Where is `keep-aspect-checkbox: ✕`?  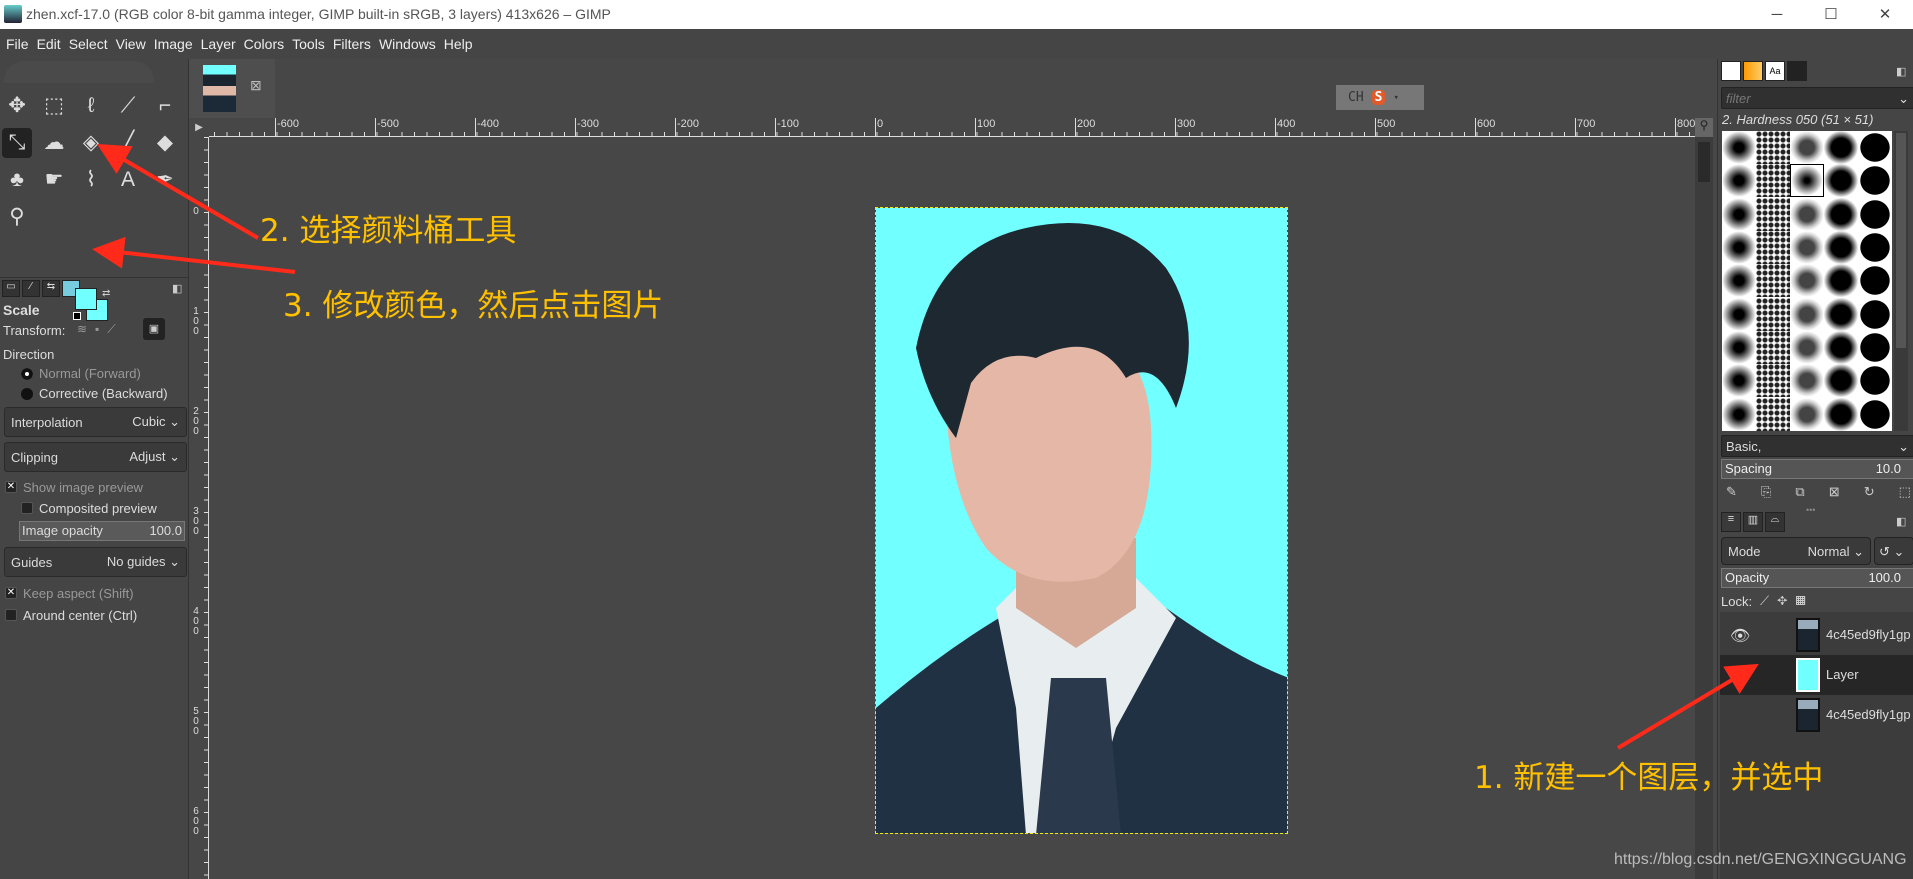 keep-aspect-checkbox: ✕ is located at coordinates (11, 593).